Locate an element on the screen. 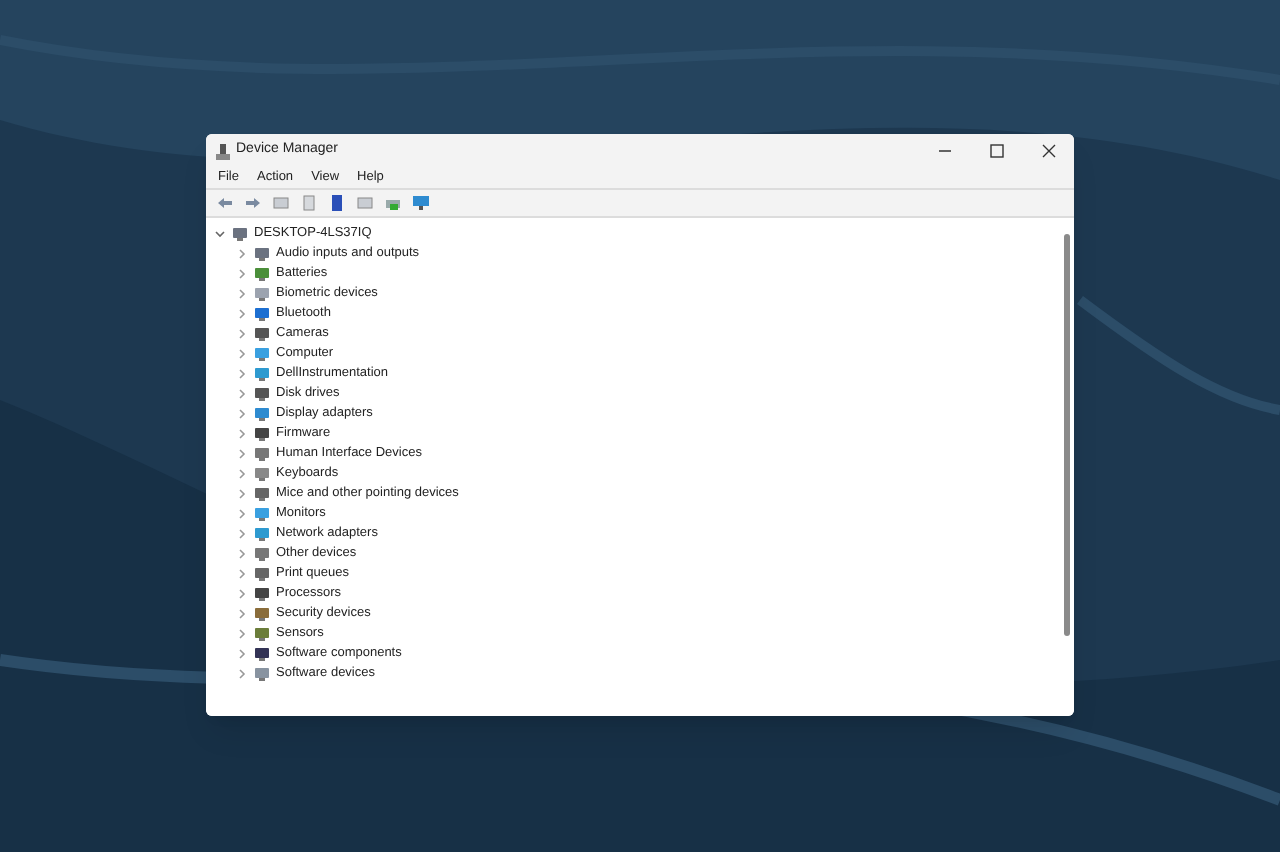 The width and height of the screenshot is (1280, 852). help-icon is located at coordinates (337, 203).